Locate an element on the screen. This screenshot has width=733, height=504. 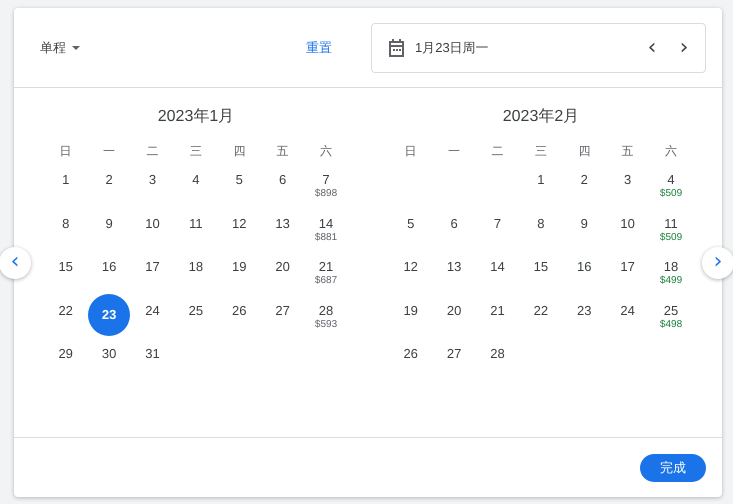
day-price: $498 is located at coordinates (671, 324).